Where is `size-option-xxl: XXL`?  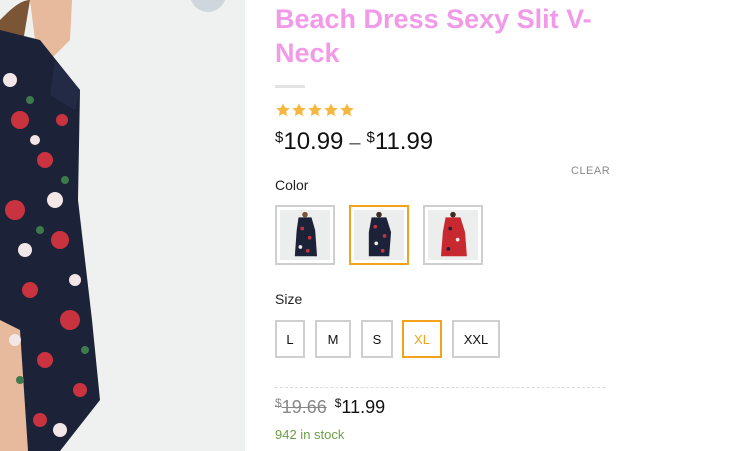
size-option-xxl: XXL is located at coordinates (476, 339).